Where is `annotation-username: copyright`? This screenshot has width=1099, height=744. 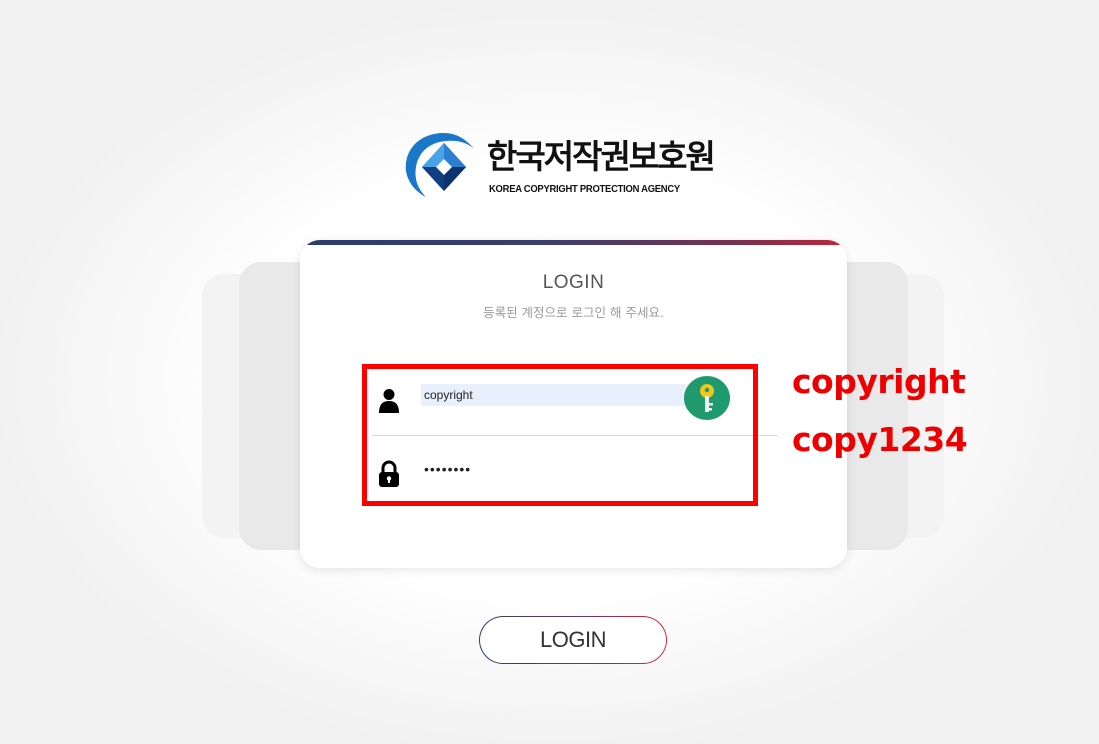 annotation-username: copyright is located at coordinates (879, 381).